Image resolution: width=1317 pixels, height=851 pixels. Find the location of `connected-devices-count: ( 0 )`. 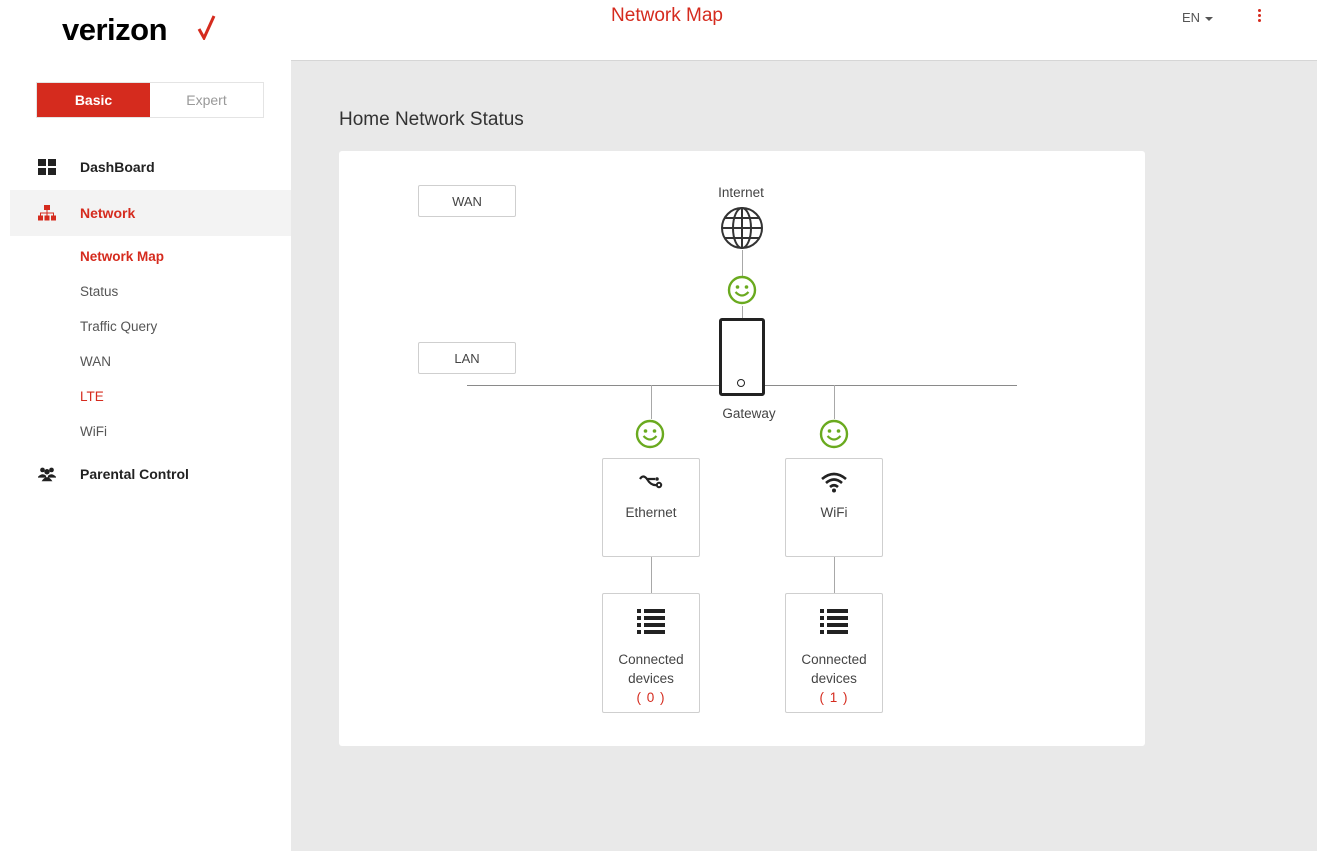

connected-devices-count: ( 0 ) is located at coordinates (651, 697).